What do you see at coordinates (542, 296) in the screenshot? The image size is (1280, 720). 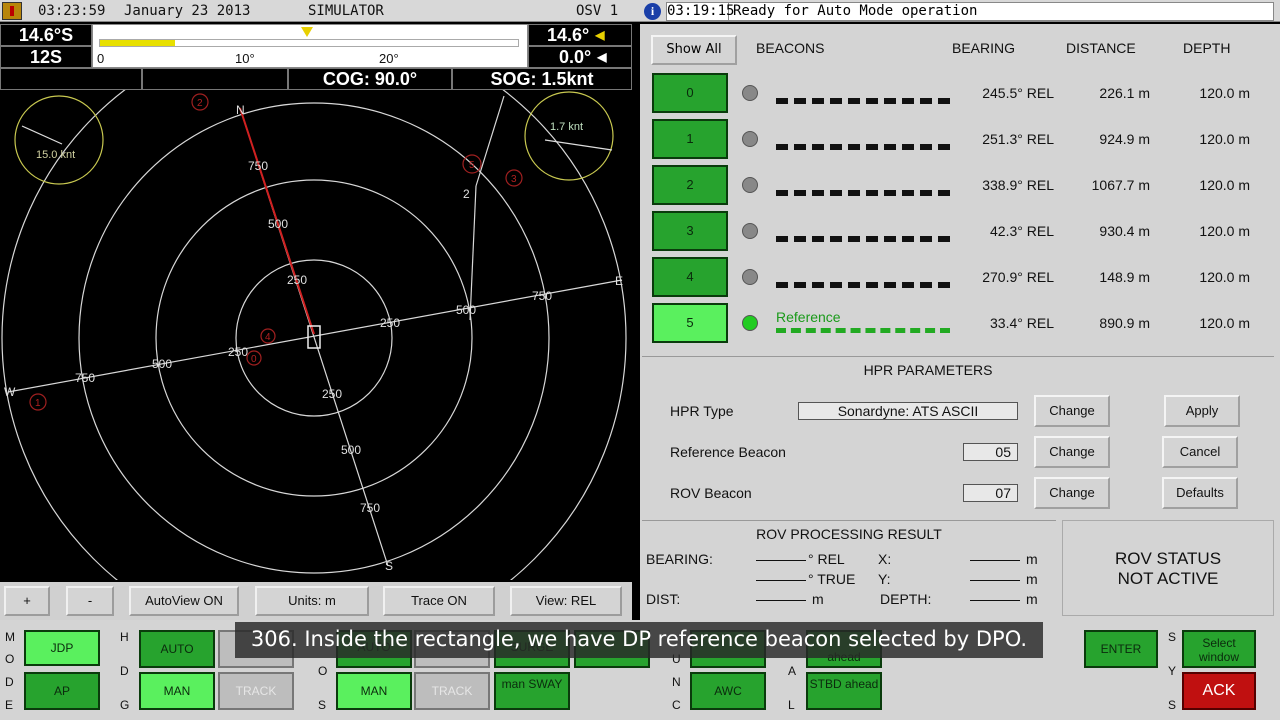 I see `ring-label: 750` at bounding box center [542, 296].